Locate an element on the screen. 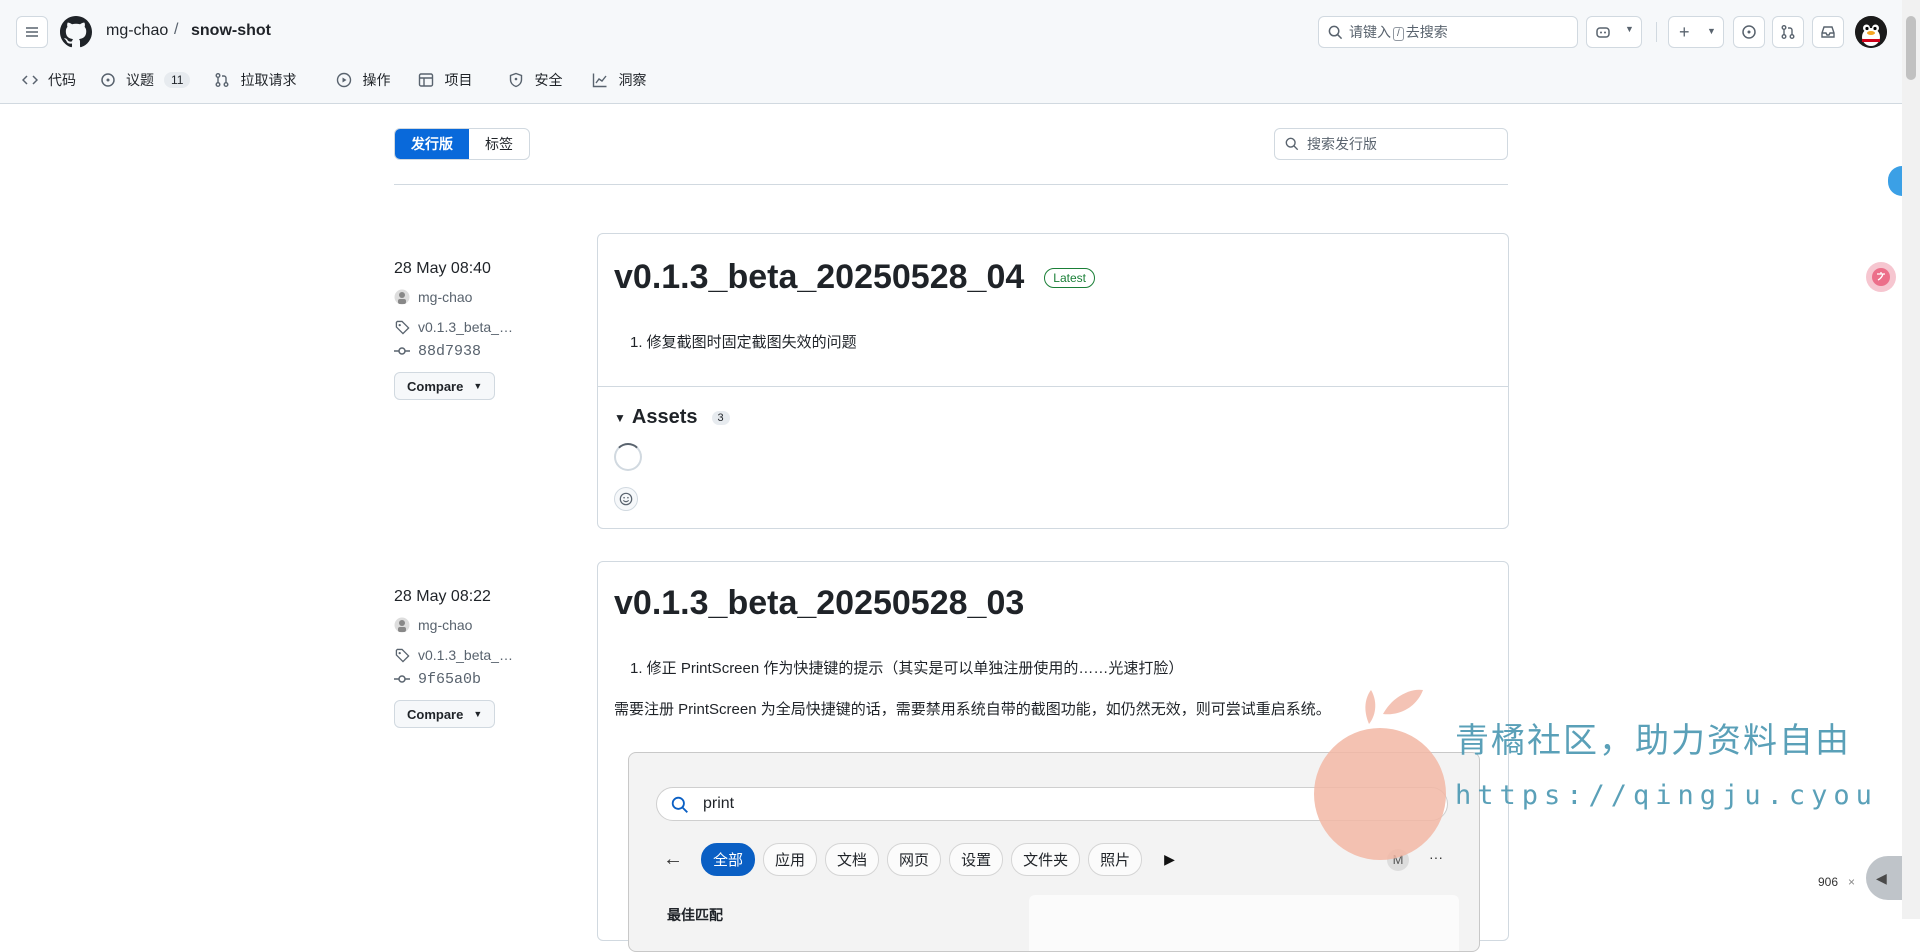  add-reaction-button is located at coordinates (626, 499).